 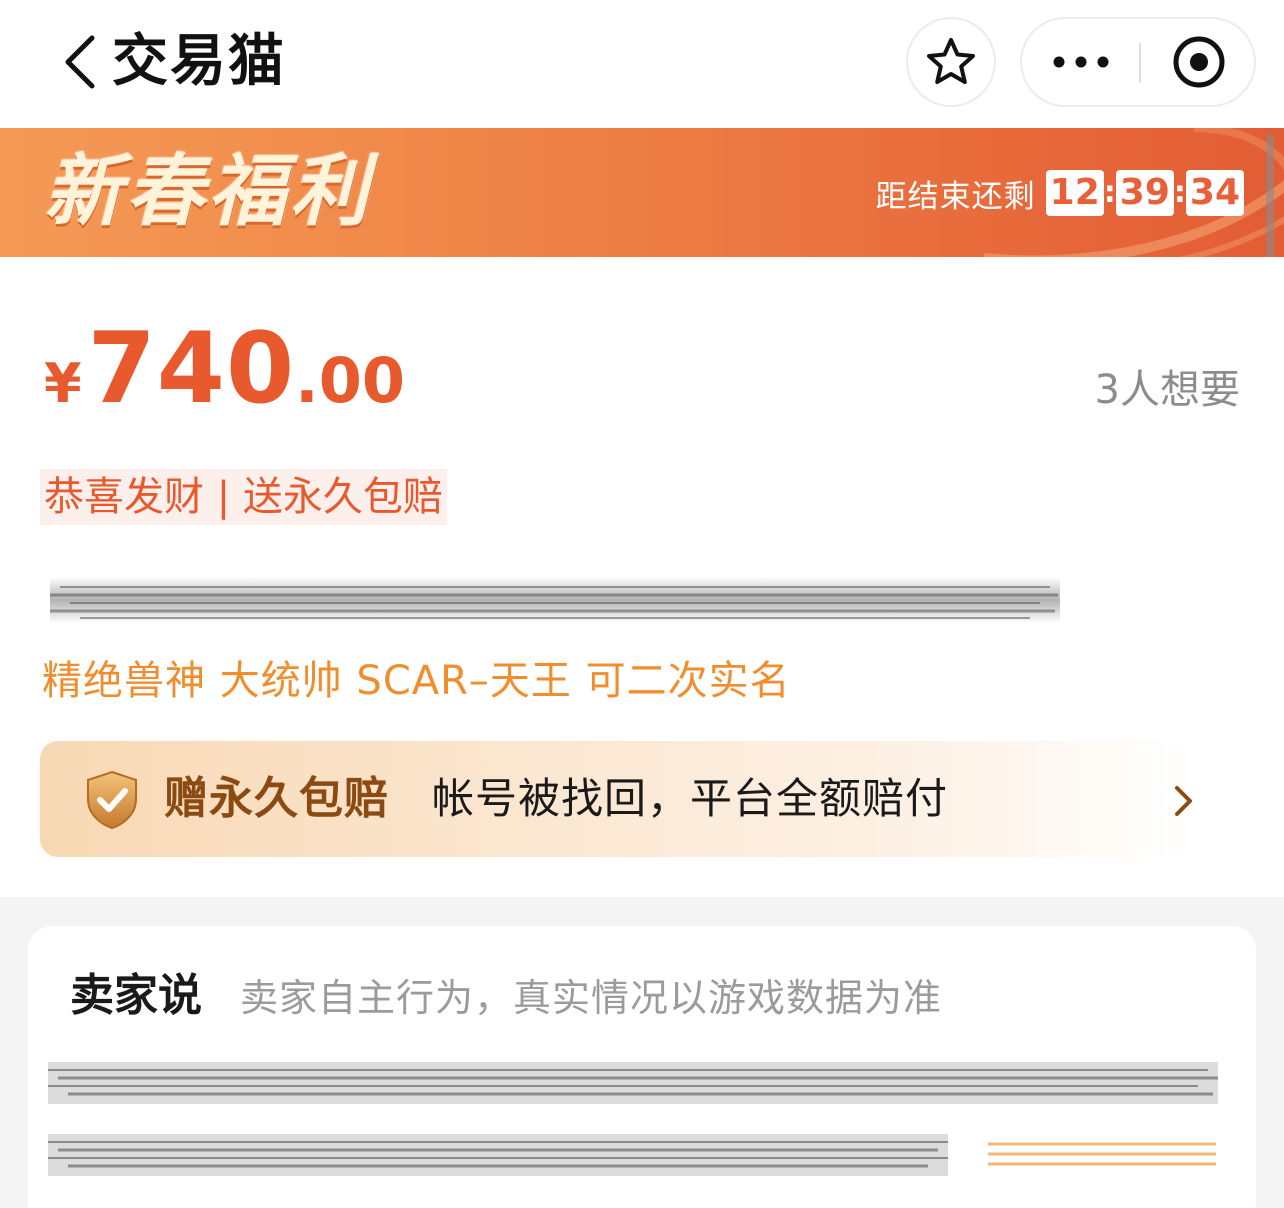 I want to click on countdown-label: 距结束还剩, so click(x=955, y=196).